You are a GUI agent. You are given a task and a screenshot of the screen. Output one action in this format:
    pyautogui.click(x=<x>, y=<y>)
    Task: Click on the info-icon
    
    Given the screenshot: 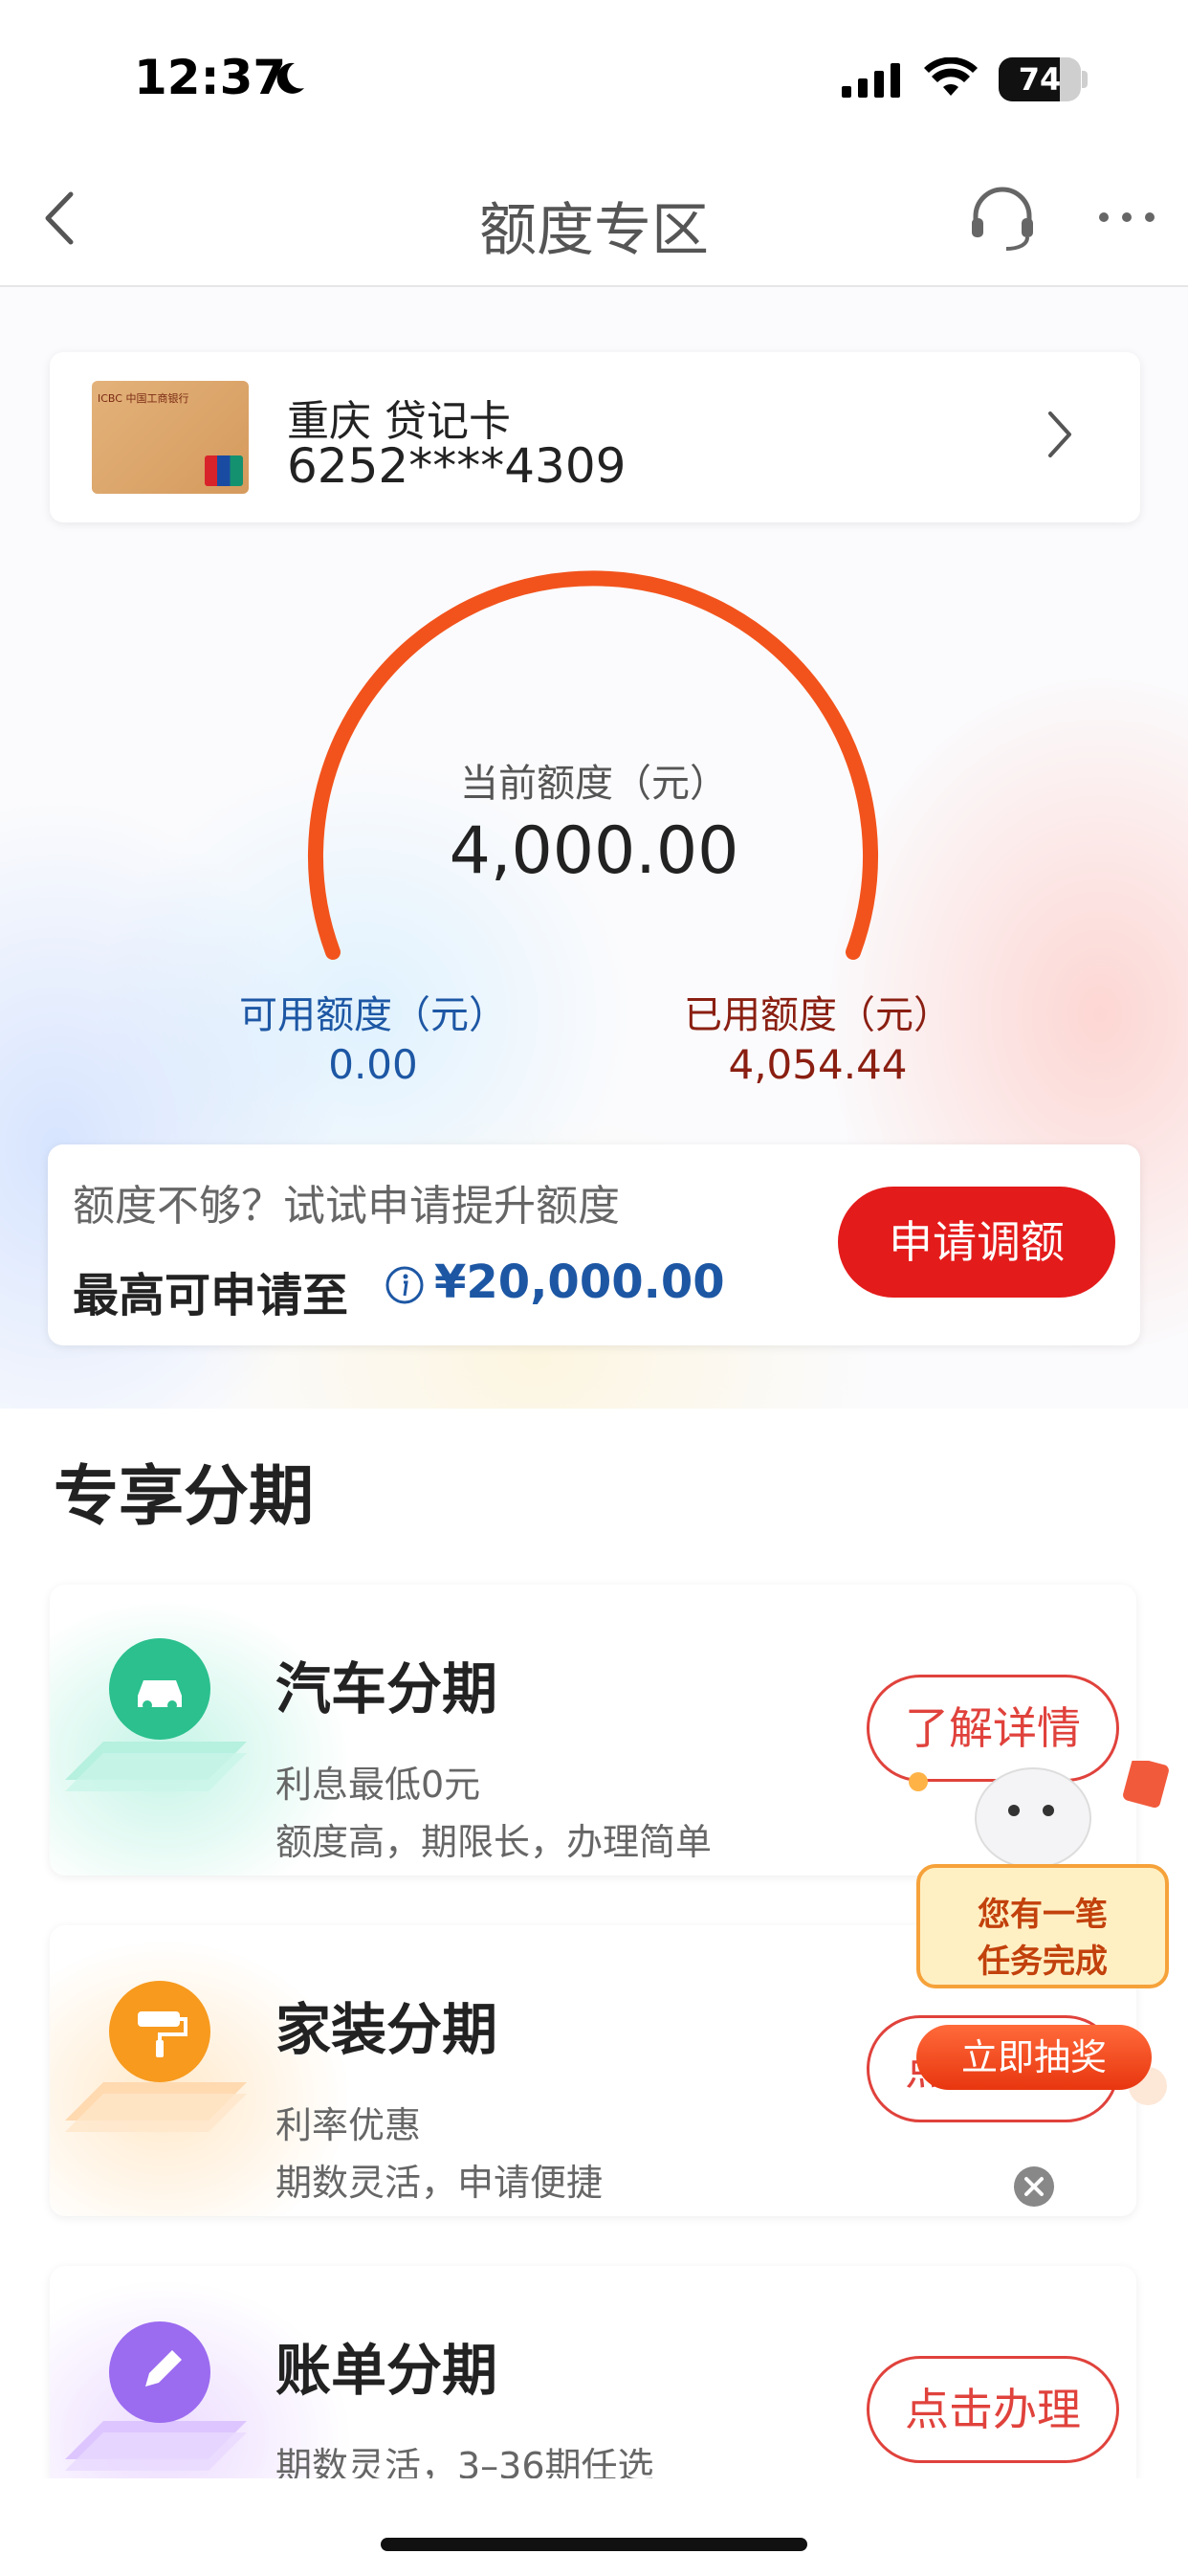 What is the action you would take?
    pyautogui.click(x=405, y=1285)
    